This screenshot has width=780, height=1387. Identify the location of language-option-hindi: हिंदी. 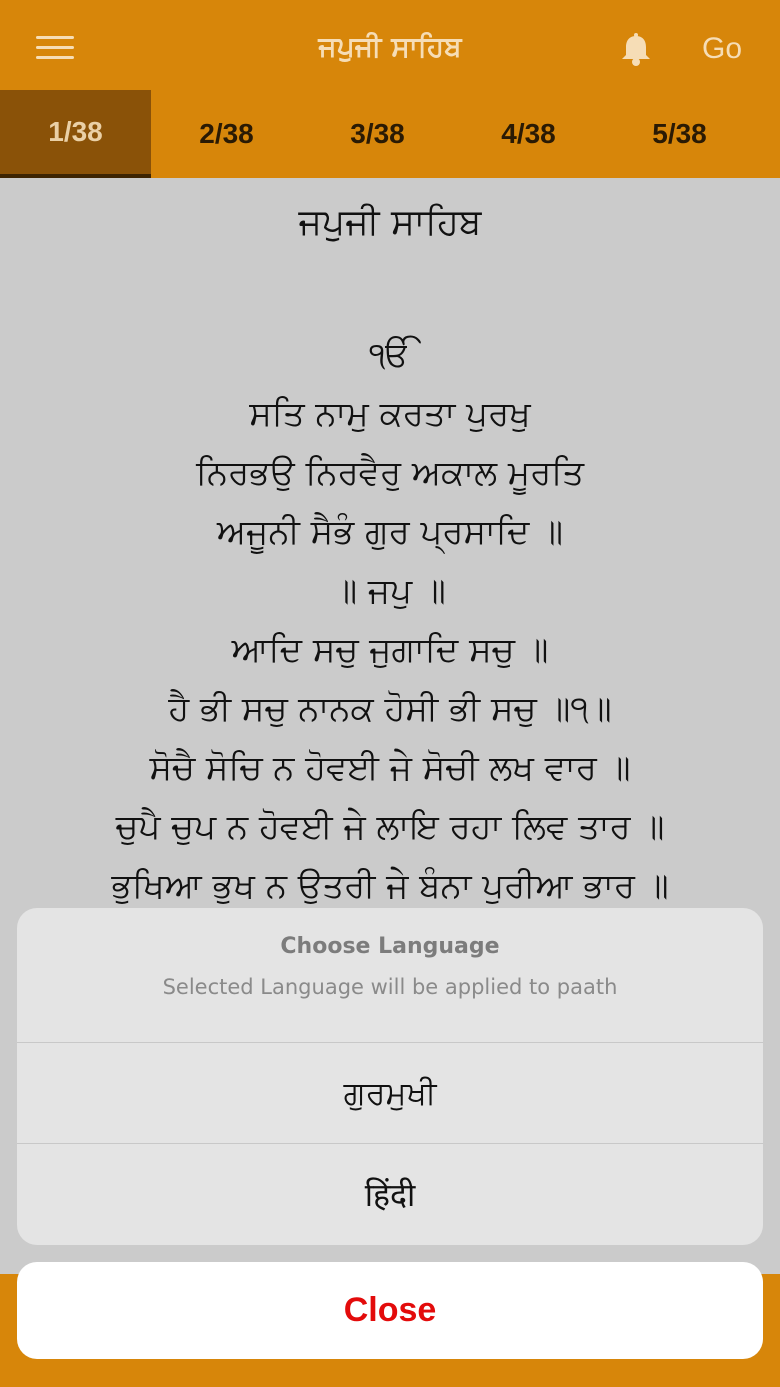
(390, 1194).